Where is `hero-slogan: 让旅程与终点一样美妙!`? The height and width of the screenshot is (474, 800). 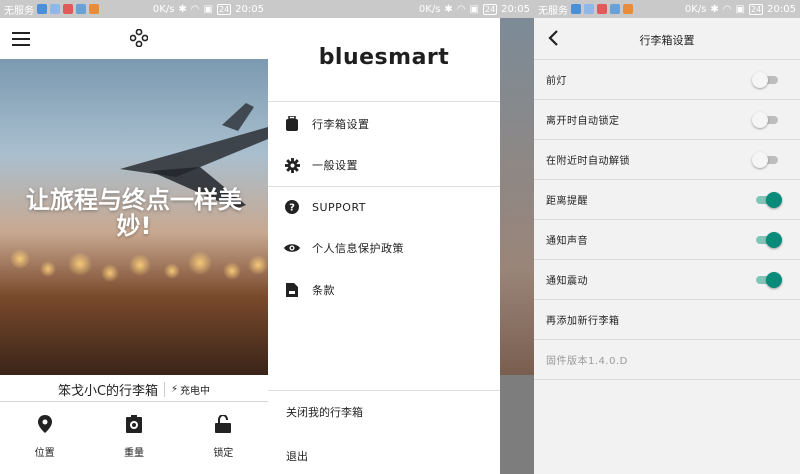 hero-slogan: 让旅程与终点一样美妙! is located at coordinates (134, 213).